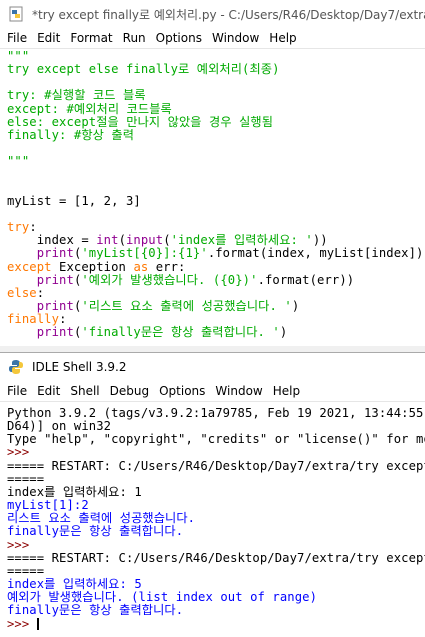  Describe the element at coordinates (140, 121) in the screenshot. I see `code-token: else: except절을 만나지 않았을 경우 실행됨` at that location.